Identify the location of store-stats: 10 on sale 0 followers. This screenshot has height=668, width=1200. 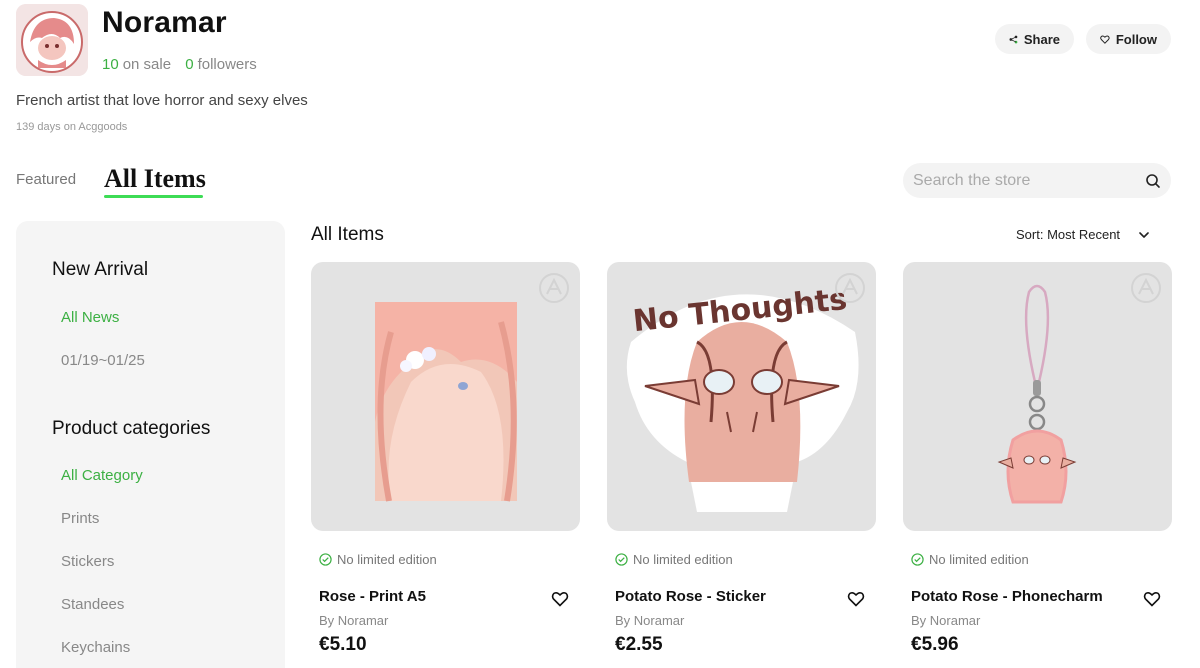
(179, 64).